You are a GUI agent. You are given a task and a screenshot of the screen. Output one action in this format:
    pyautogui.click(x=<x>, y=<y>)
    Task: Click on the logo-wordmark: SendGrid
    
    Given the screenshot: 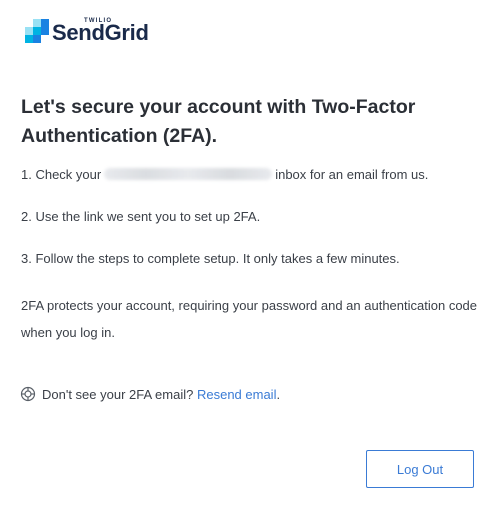 What is the action you would take?
    pyautogui.click(x=100, y=32)
    